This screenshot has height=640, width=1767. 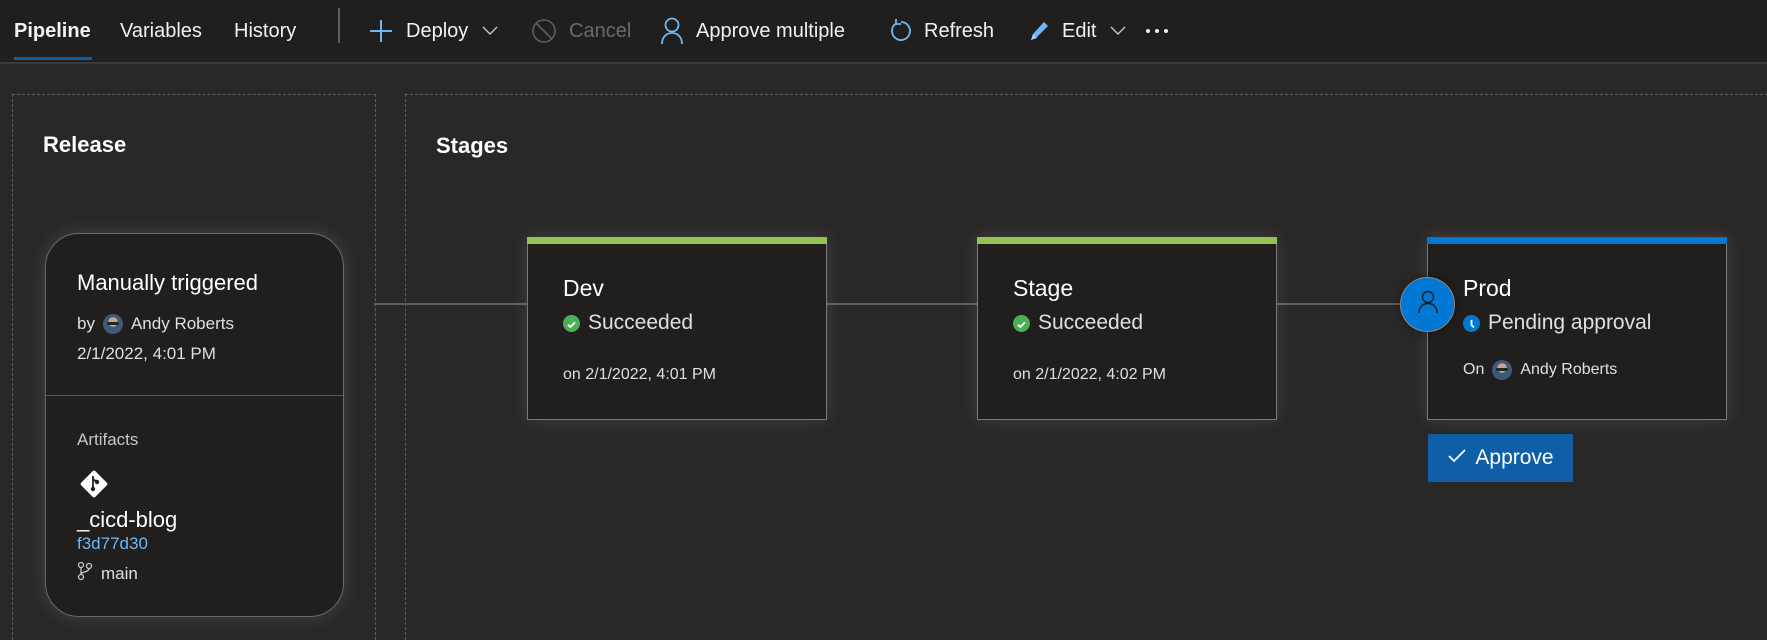 I want to click on branch: main, so click(x=107, y=573).